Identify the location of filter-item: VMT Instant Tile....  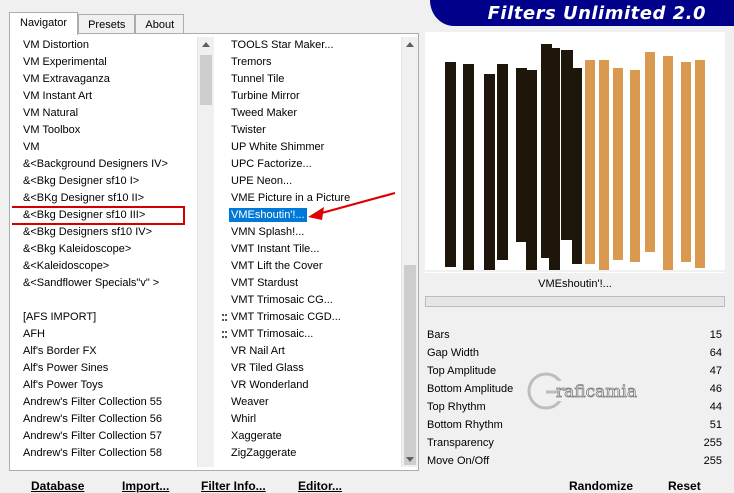
(310, 249).